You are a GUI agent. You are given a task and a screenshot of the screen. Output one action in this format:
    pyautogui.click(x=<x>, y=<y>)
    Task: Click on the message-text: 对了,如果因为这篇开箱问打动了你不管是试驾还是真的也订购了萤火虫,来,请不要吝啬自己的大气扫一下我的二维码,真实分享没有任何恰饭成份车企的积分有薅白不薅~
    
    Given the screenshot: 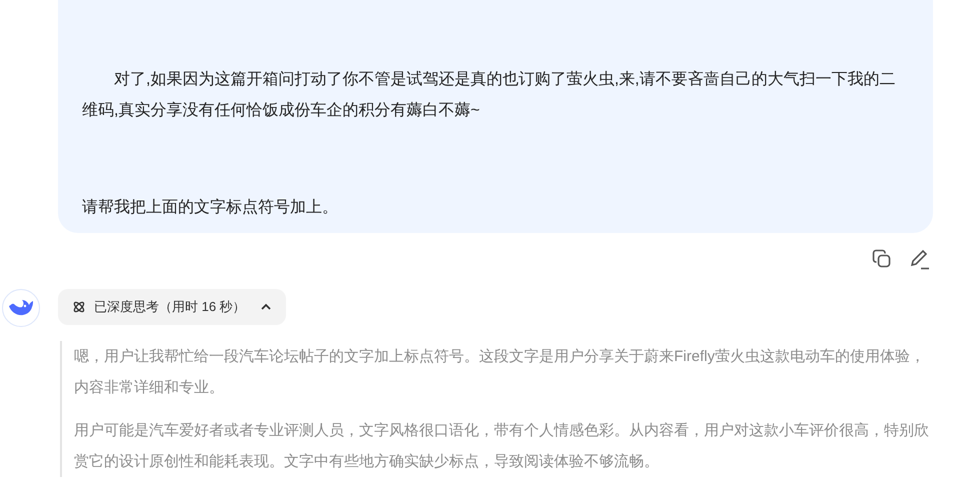 What is the action you would take?
    pyautogui.click(x=489, y=95)
    